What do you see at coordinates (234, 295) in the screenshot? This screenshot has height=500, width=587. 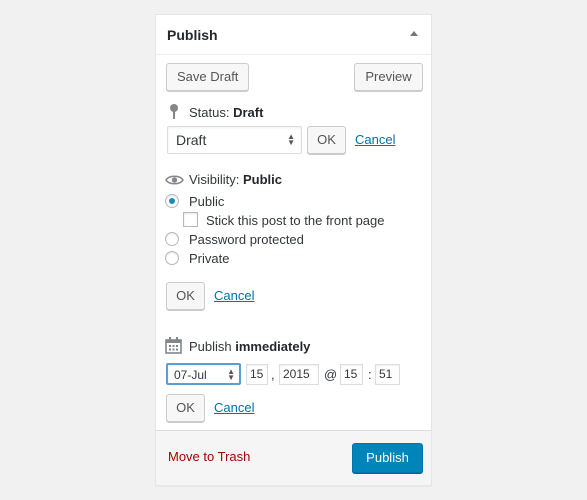 I see `visibility-cancel-link: Cancel` at bounding box center [234, 295].